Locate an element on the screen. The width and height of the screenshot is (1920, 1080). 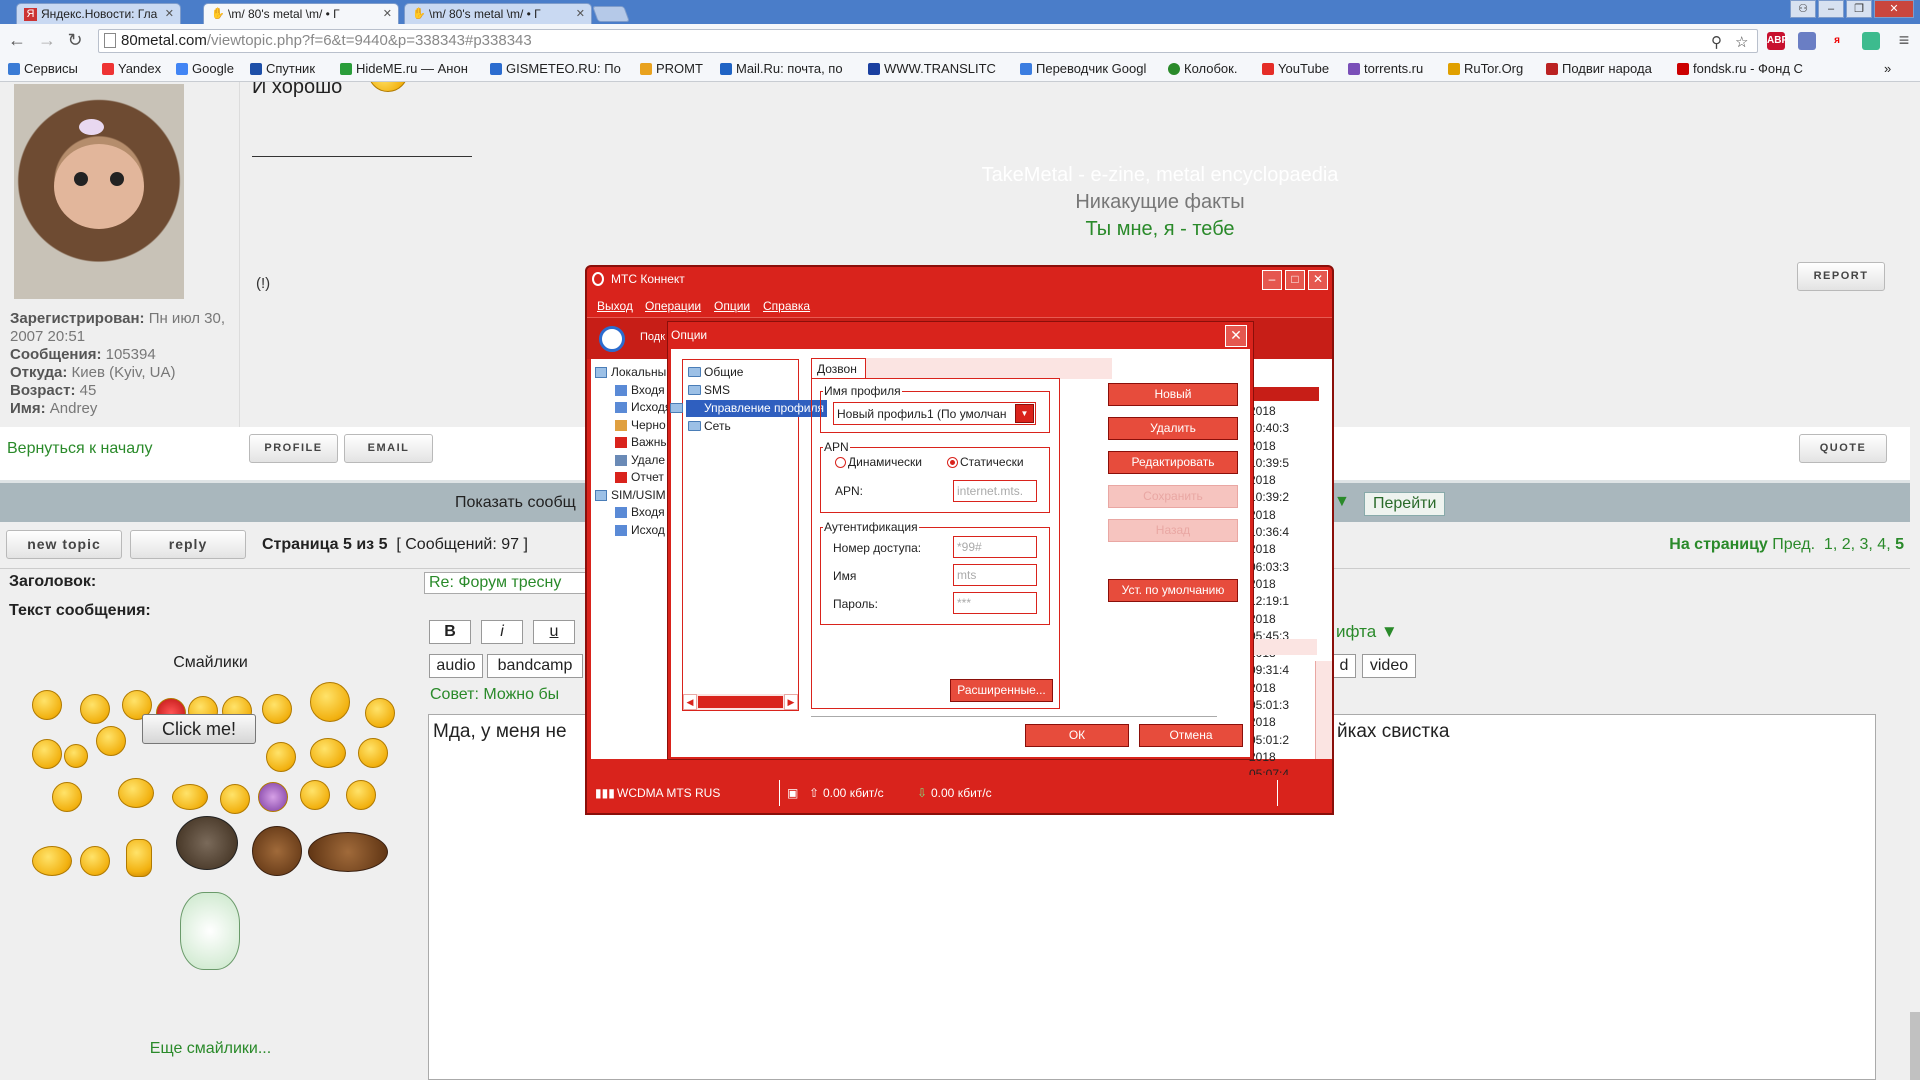
tree-scrollbar: ◀ ▶ is located at coordinates (740, 702).